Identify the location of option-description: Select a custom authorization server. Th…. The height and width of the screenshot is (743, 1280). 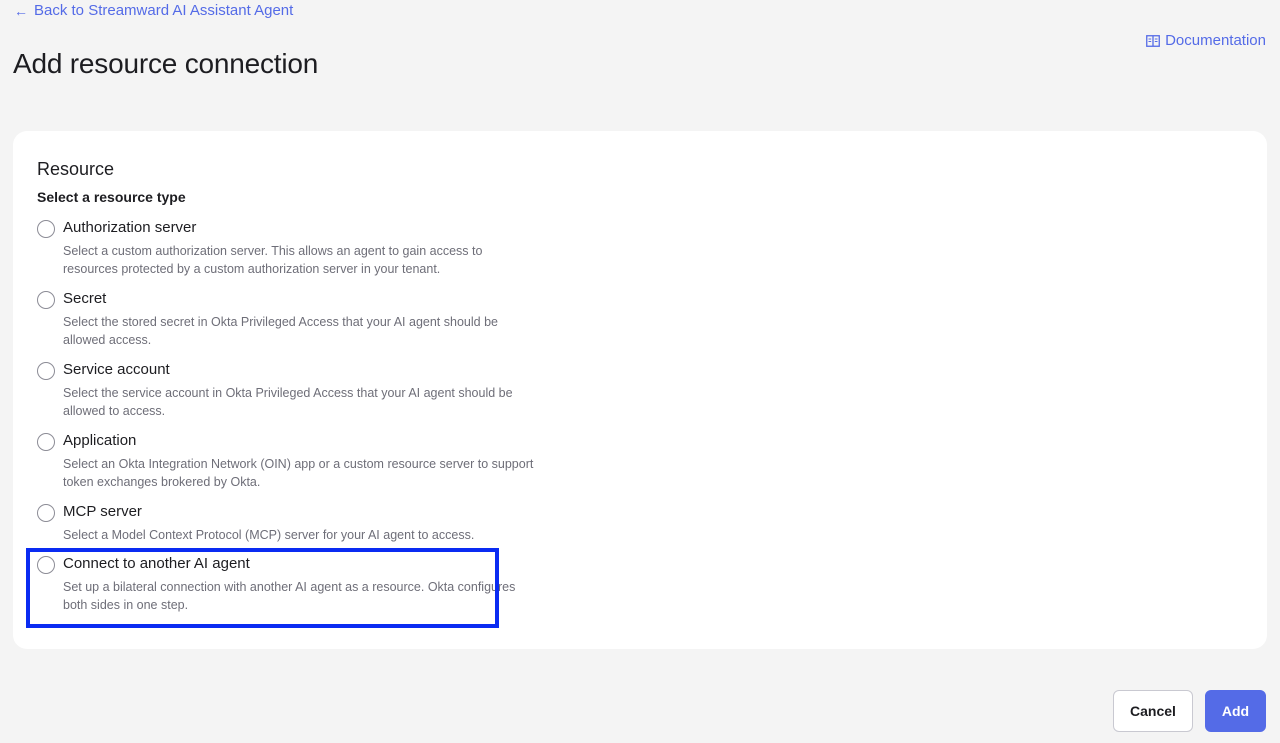
(273, 260).